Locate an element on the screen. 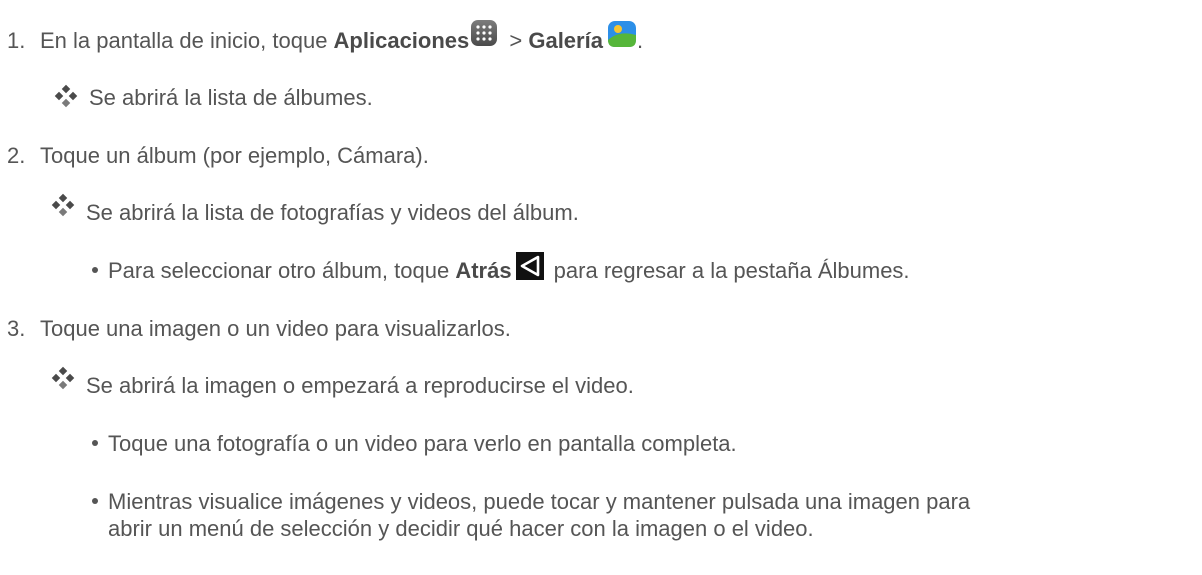 This screenshot has height=575, width=1202. apps-grid-icon is located at coordinates (484, 33).